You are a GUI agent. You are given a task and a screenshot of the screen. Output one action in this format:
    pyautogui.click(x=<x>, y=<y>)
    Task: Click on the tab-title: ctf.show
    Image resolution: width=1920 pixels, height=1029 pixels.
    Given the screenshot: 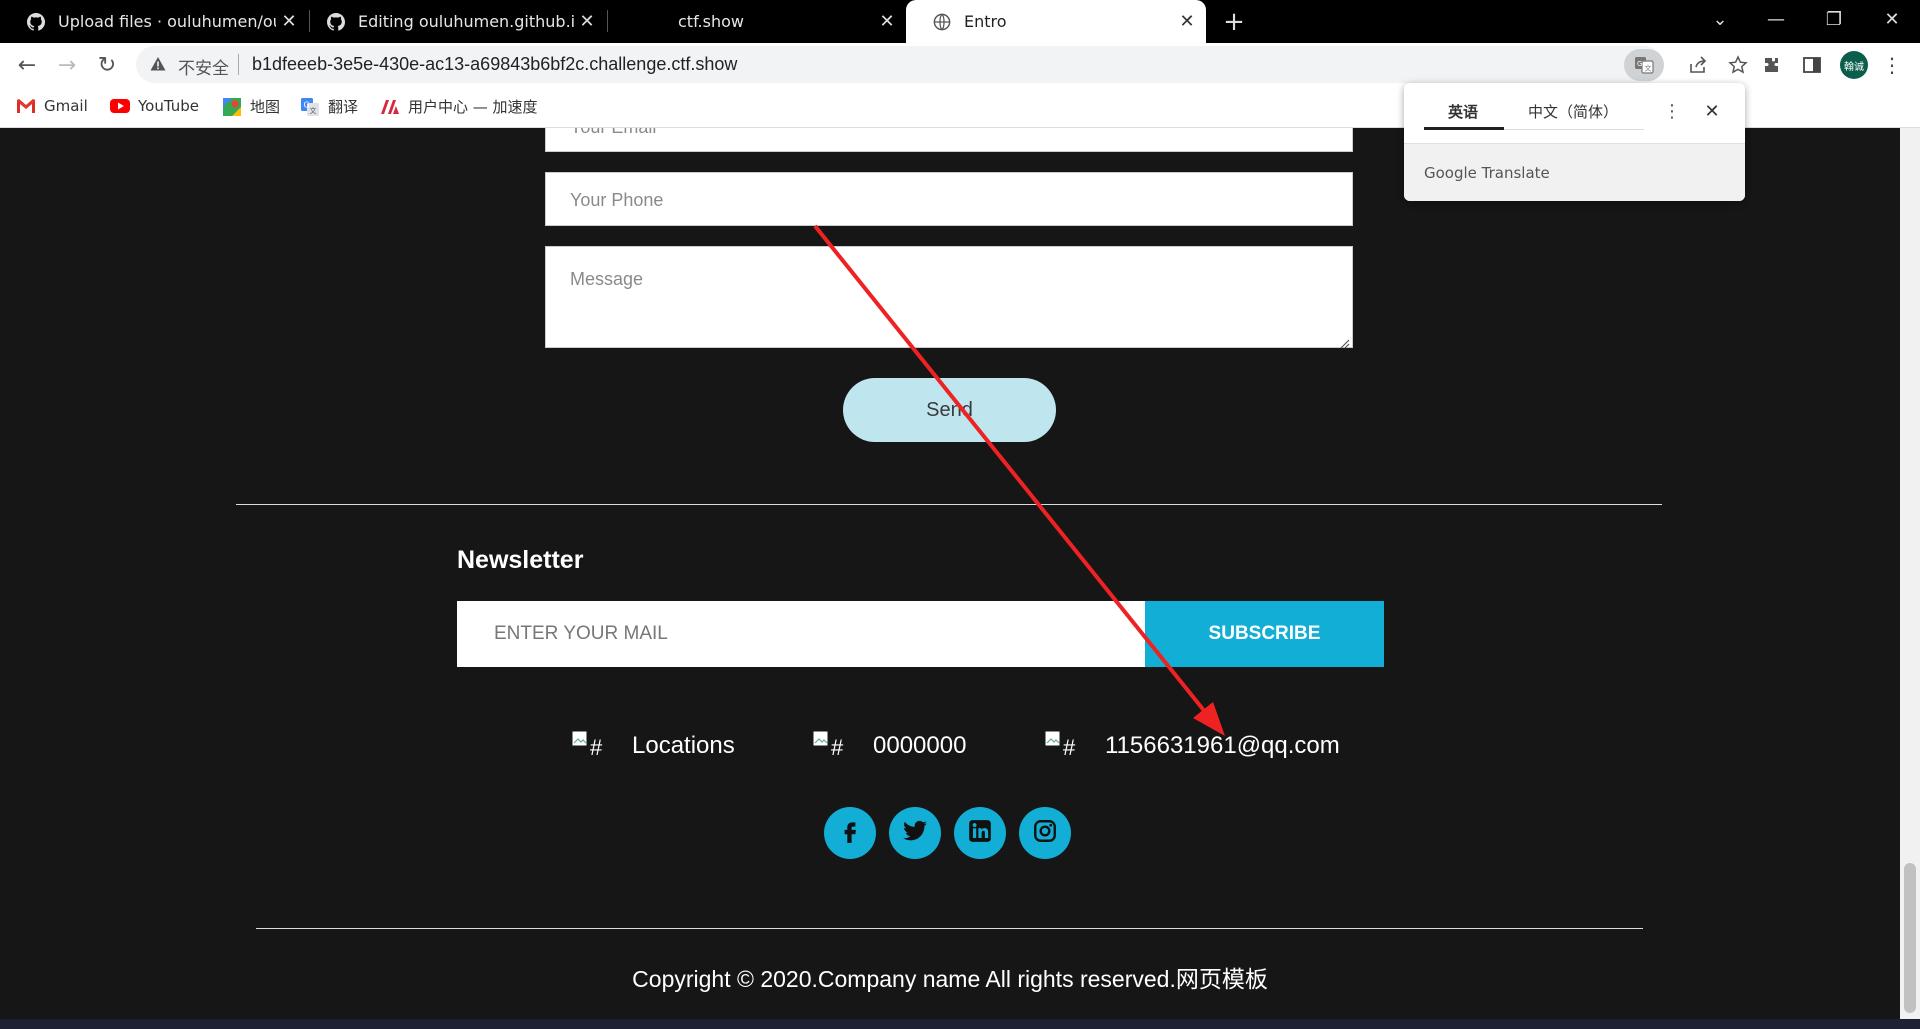 What is the action you would take?
    pyautogui.click(x=711, y=21)
    